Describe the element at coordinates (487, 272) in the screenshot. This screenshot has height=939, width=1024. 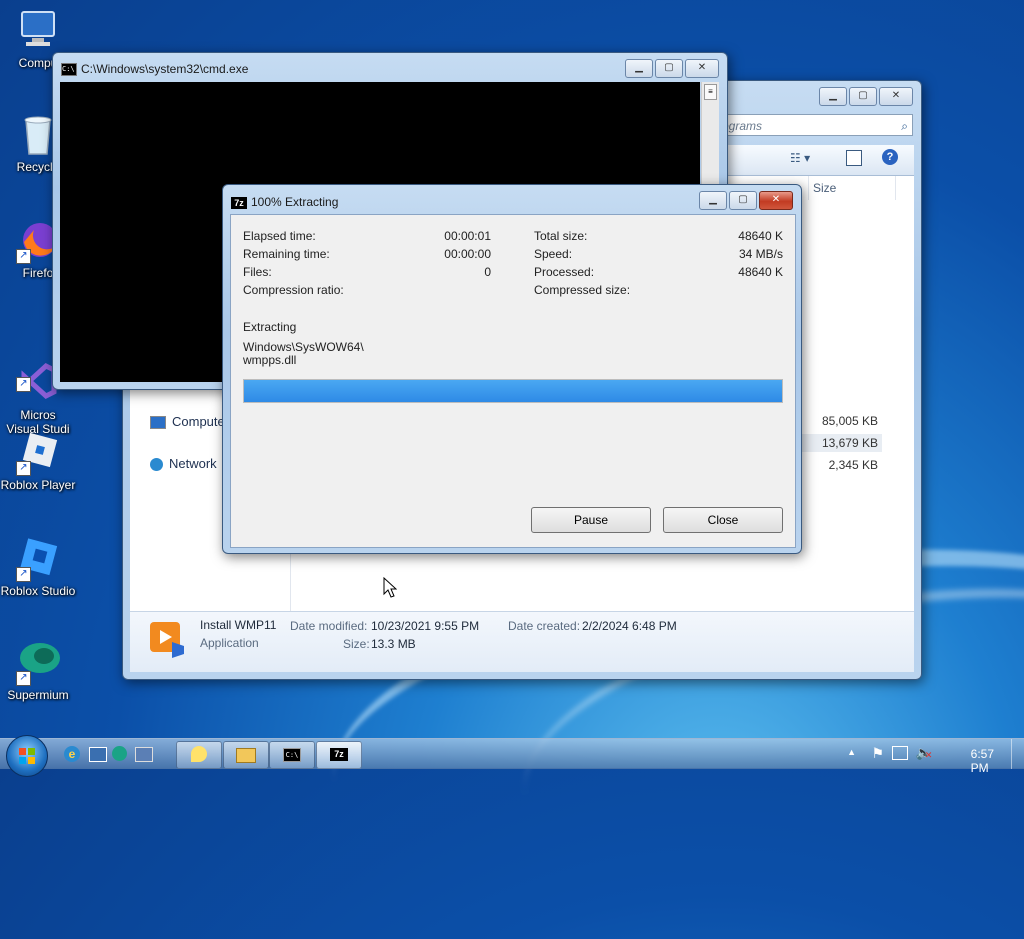
I see `files-value: 0` at that location.